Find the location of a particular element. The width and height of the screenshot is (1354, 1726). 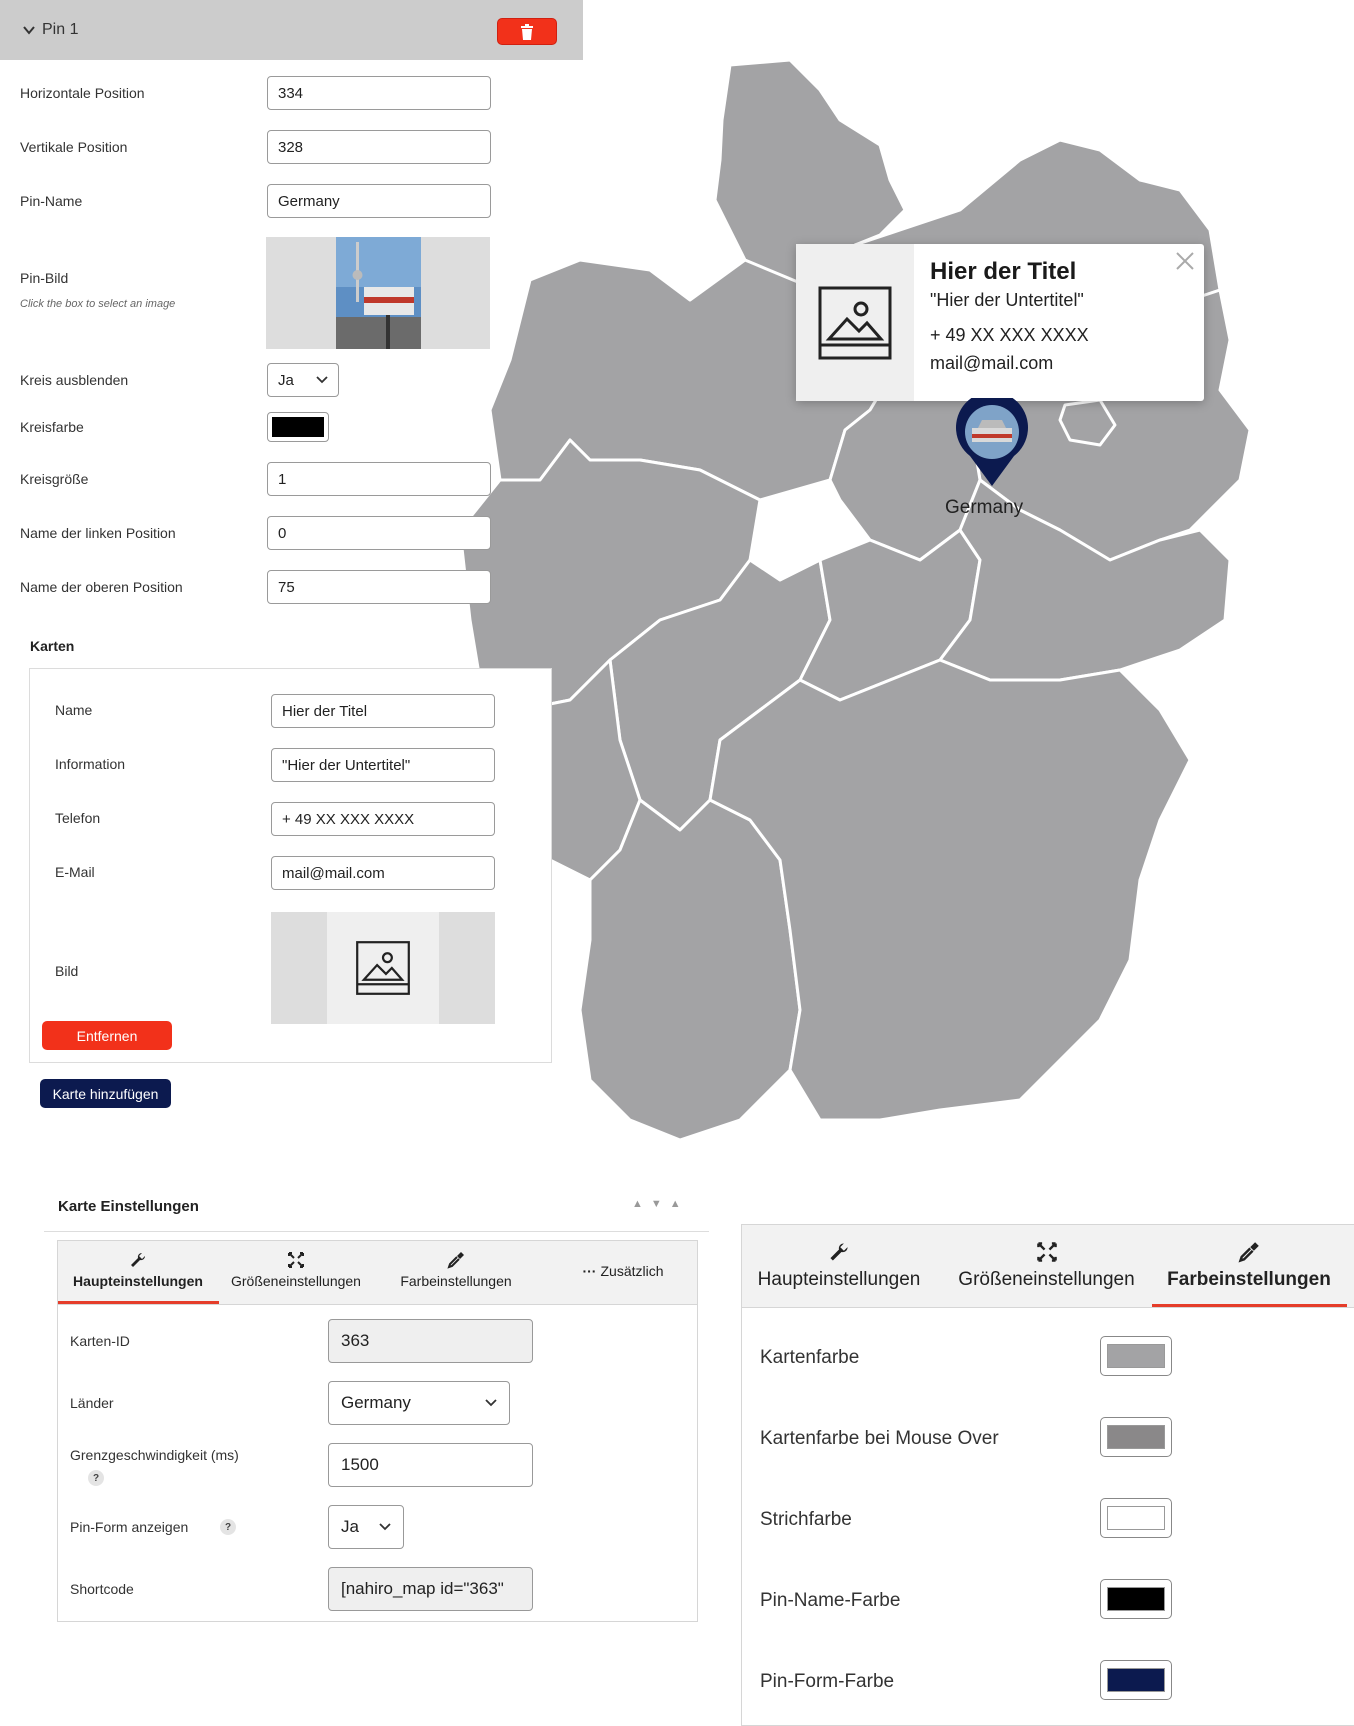

hover-color-picker is located at coordinates (1136, 1437).